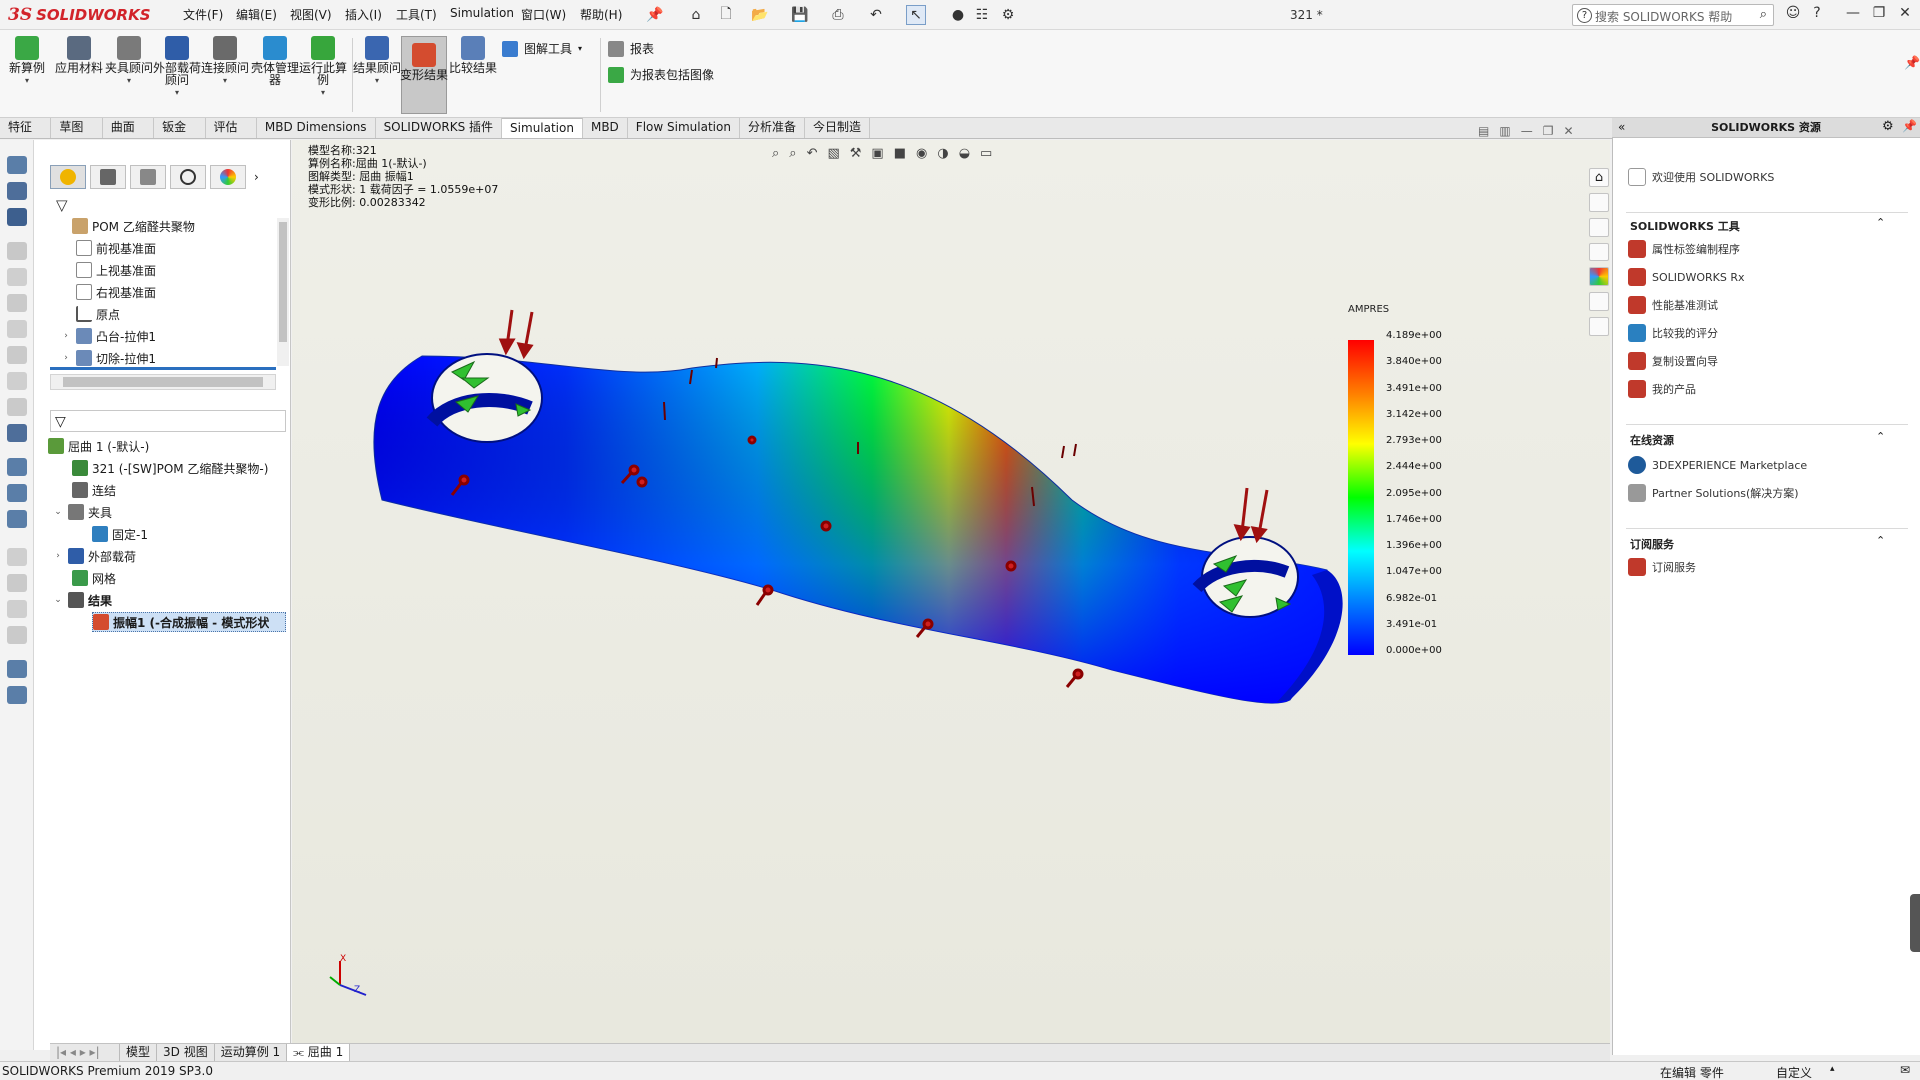  What do you see at coordinates (1817, 15) in the screenshot?
I see `help-icon: ?` at bounding box center [1817, 15].